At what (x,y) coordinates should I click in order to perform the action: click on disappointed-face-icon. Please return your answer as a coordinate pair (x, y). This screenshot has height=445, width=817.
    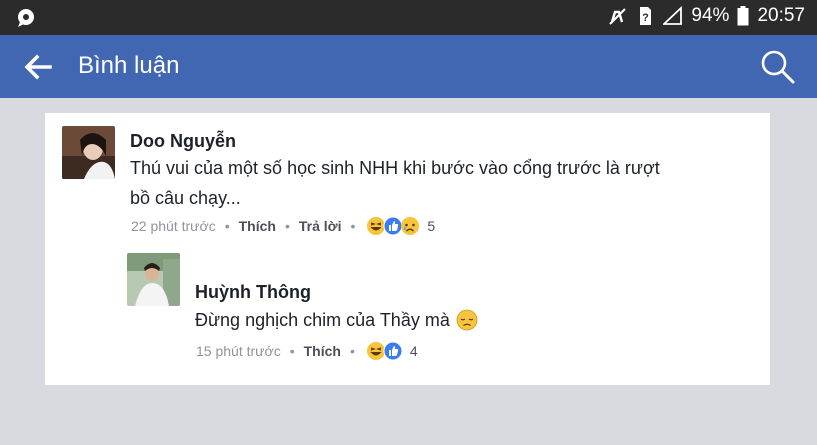
    Looking at the image, I should click on (467, 320).